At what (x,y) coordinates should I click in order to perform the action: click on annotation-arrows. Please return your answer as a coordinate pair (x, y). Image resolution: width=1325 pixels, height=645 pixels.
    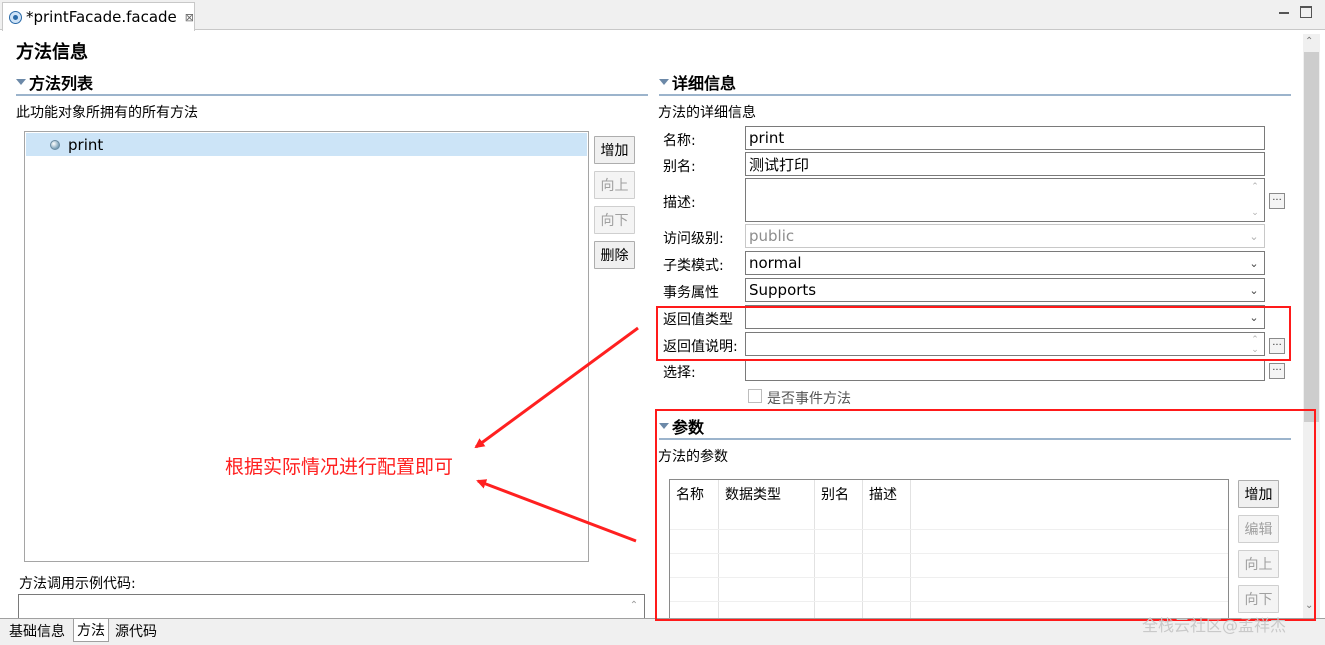
    Looking at the image, I should click on (556, 434).